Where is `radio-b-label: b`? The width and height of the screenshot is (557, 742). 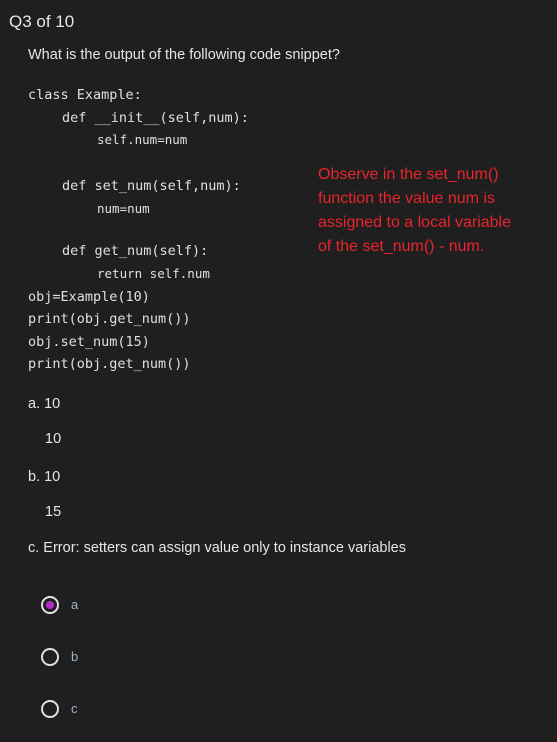
radio-b-label: b is located at coordinates (74, 656).